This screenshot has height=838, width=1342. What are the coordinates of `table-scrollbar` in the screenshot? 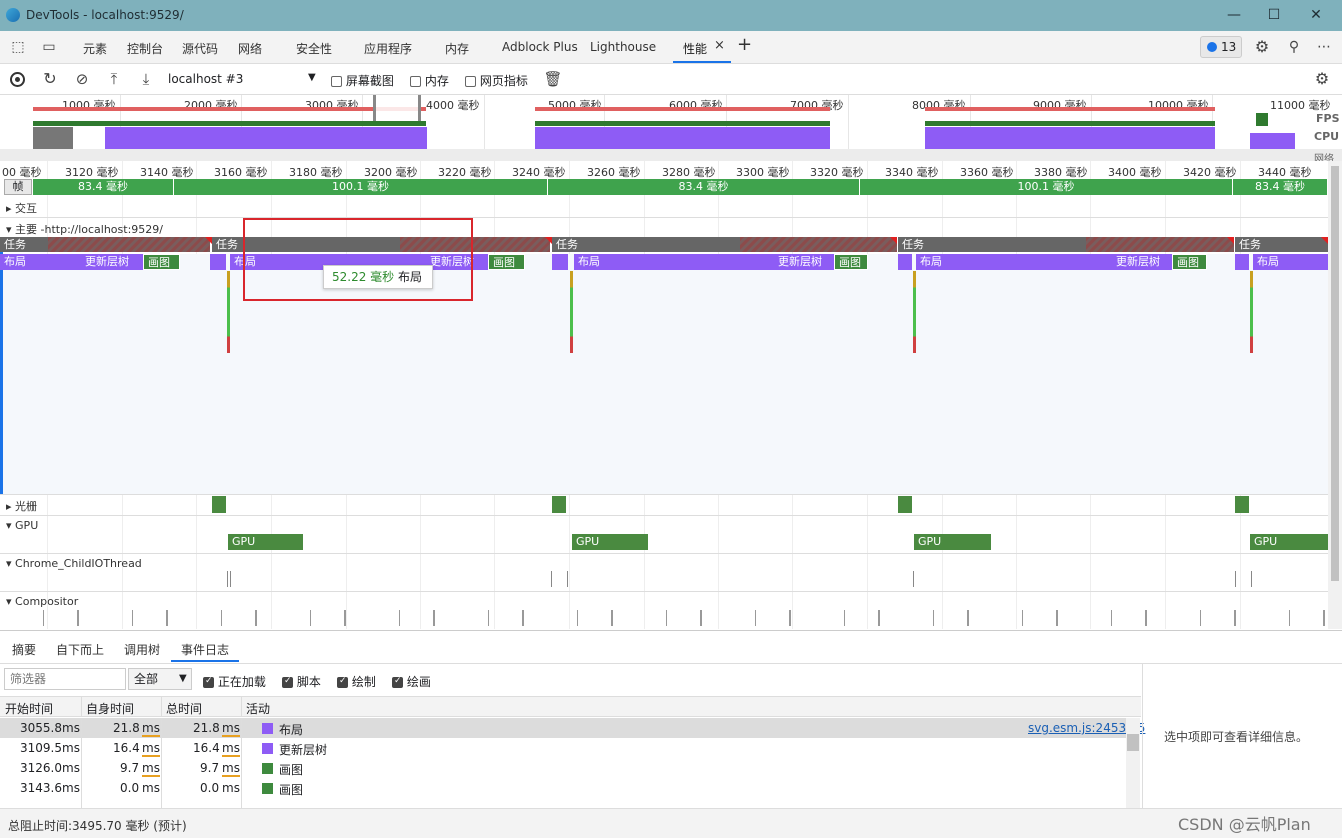 It's located at (1133, 763).